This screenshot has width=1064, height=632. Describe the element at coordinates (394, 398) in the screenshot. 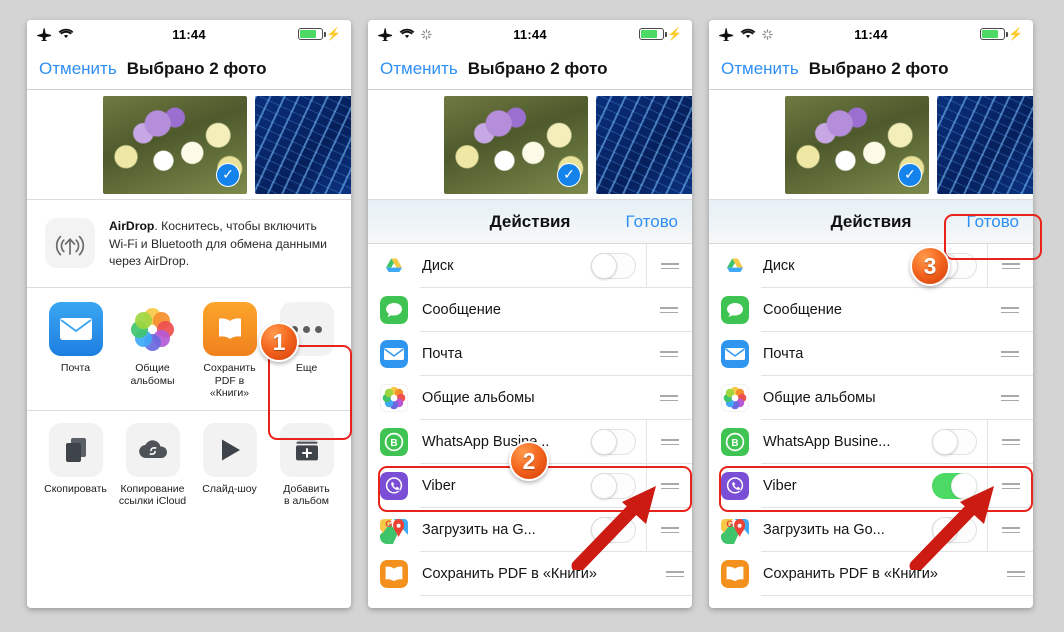

I see `photos-icon` at that location.